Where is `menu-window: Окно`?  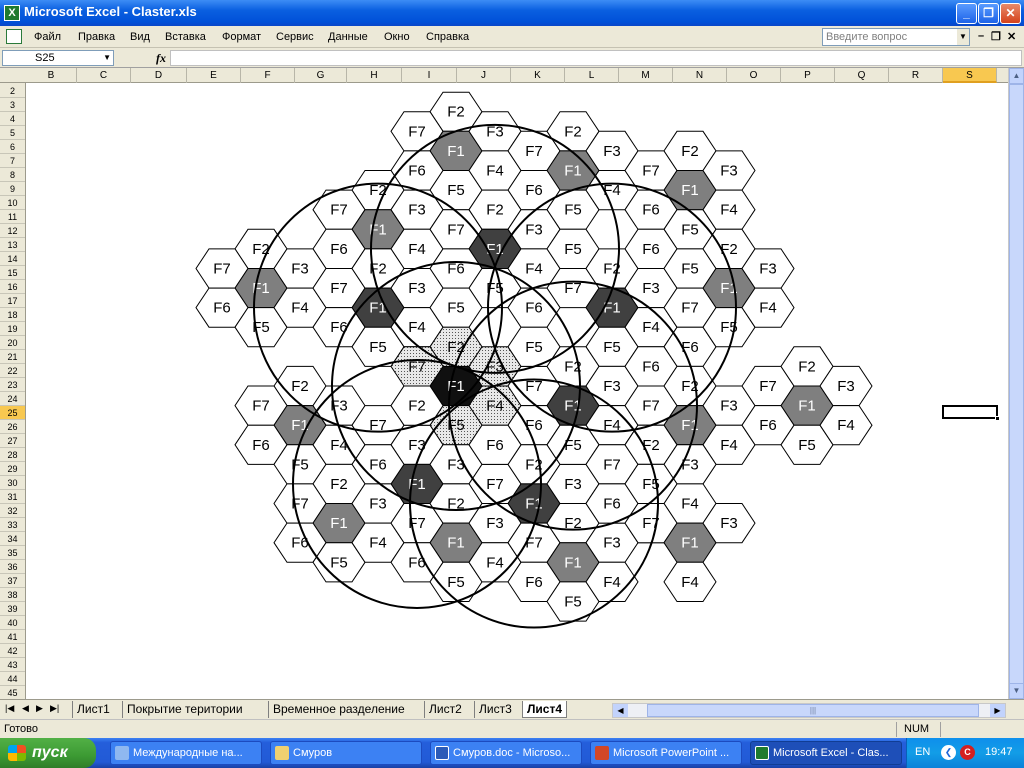 menu-window: Окно is located at coordinates (397, 37).